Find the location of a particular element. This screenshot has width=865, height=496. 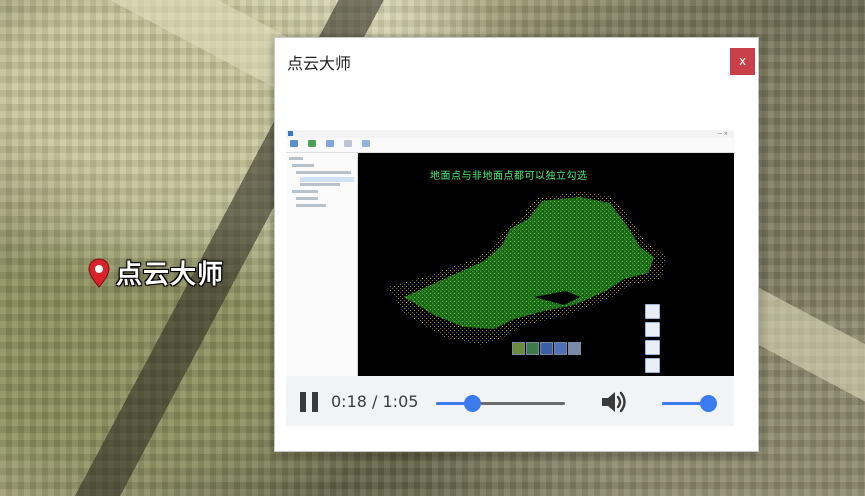

pause-icon is located at coordinates (303, 402).